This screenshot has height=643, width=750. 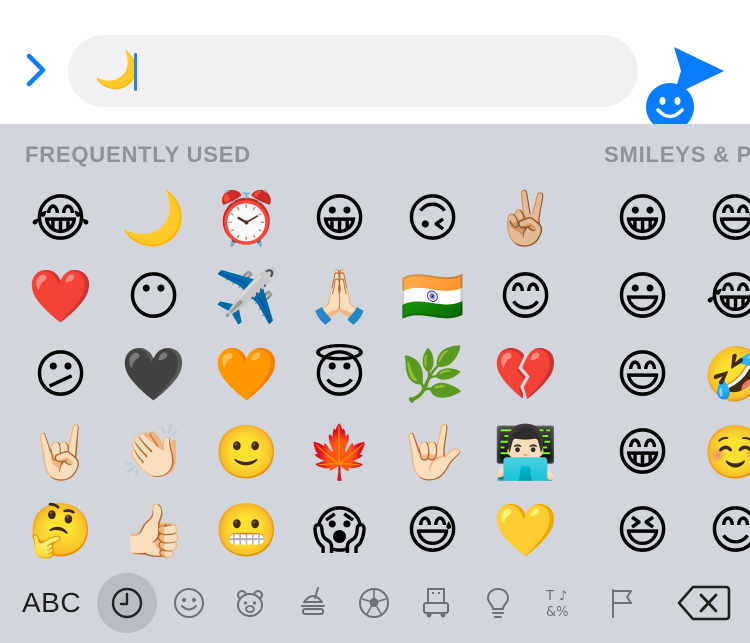 What do you see at coordinates (153, 375) in the screenshot?
I see `emoji-key: 🖤` at bounding box center [153, 375].